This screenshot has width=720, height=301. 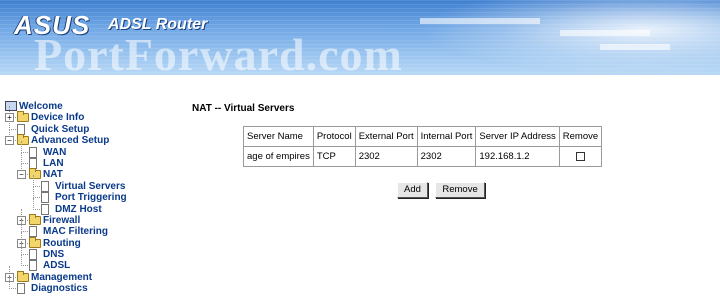 I want to click on sidebar-item-label: Port Triggering, so click(x=91, y=198).